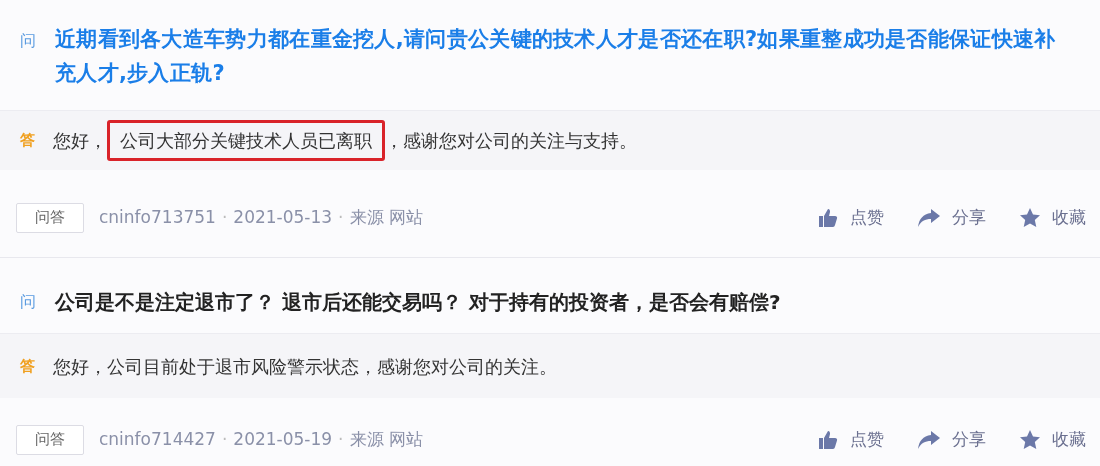 Image resolution: width=1100 pixels, height=466 pixels. I want to click on question-text: 公司是不是注定退市了？ 退市后还能交易吗？ 对于持有的投资者，是否会有赔偿?, so click(418, 302).